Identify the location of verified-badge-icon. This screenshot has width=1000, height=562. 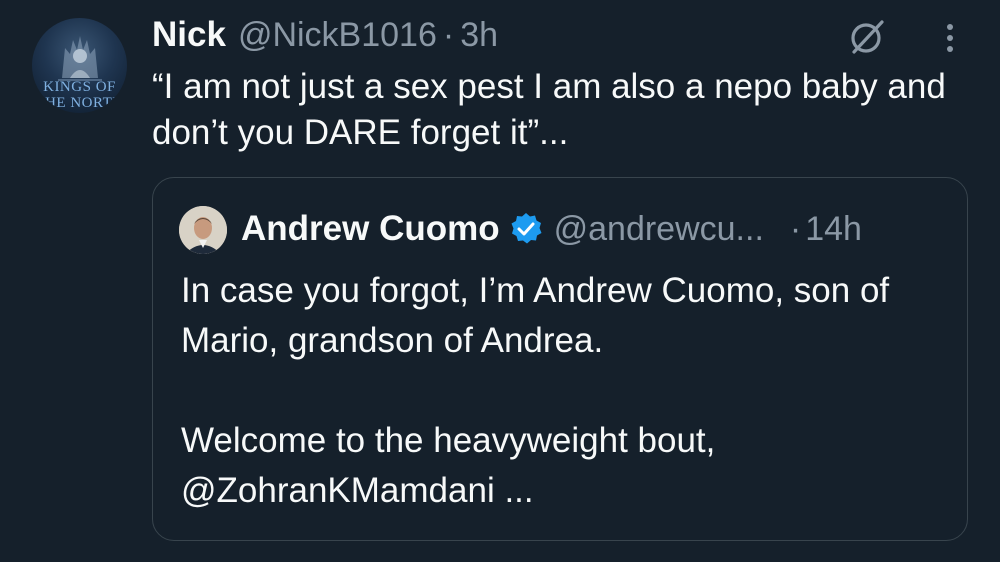
(526, 228).